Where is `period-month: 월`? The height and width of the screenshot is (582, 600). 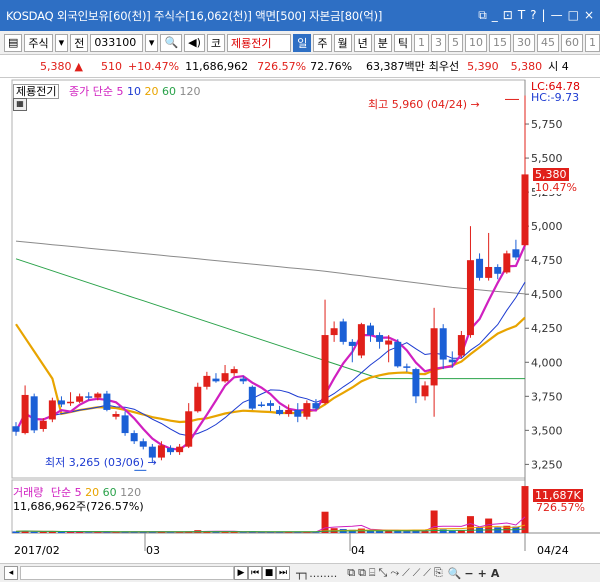 period-month: 월 is located at coordinates (342, 42).